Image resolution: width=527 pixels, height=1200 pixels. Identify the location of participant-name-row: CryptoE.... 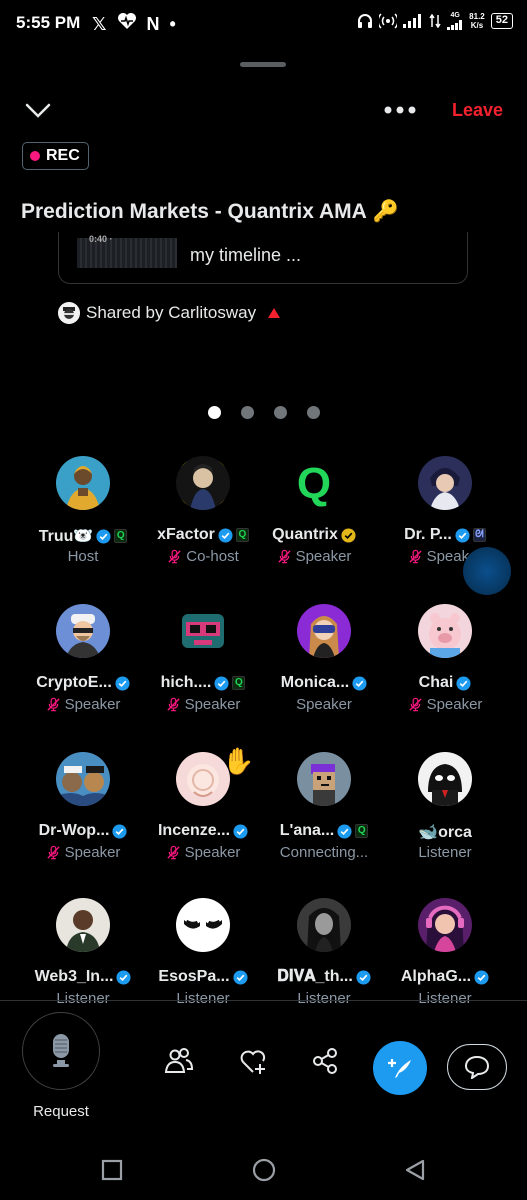
(83, 683).